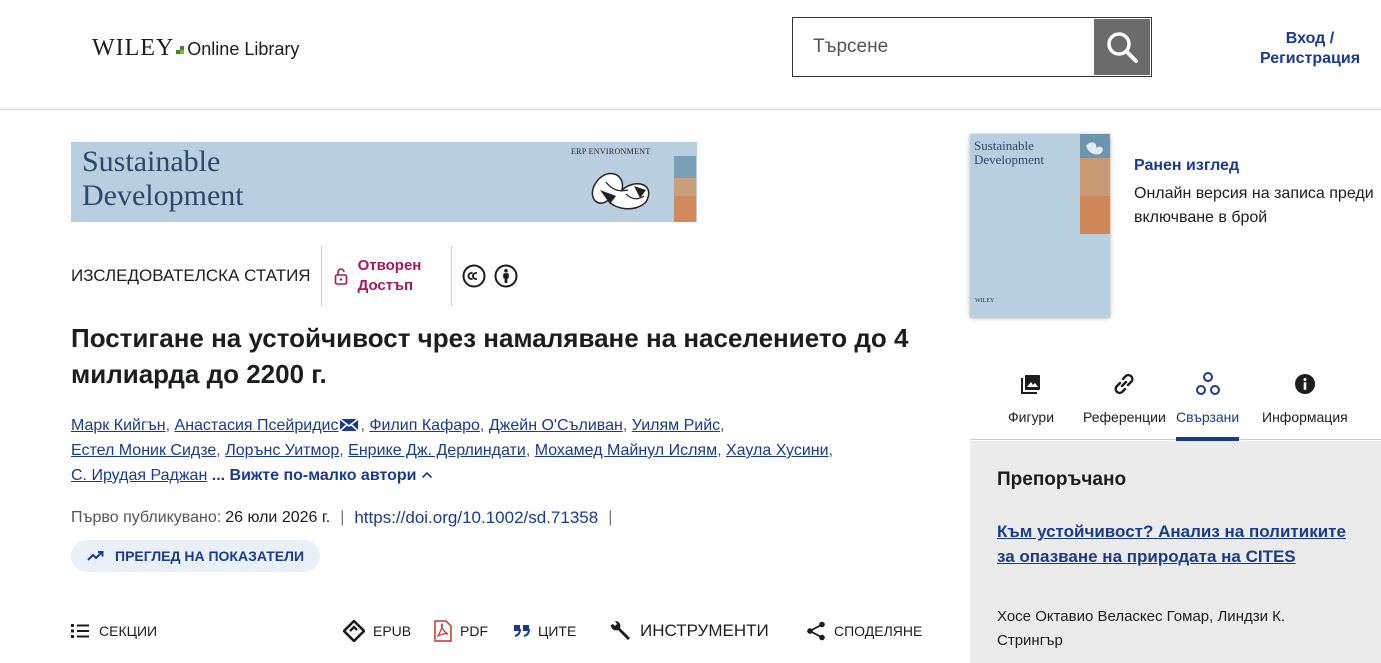  I want to click on author-link: Джейн О'Съливан, so click(556, 425).